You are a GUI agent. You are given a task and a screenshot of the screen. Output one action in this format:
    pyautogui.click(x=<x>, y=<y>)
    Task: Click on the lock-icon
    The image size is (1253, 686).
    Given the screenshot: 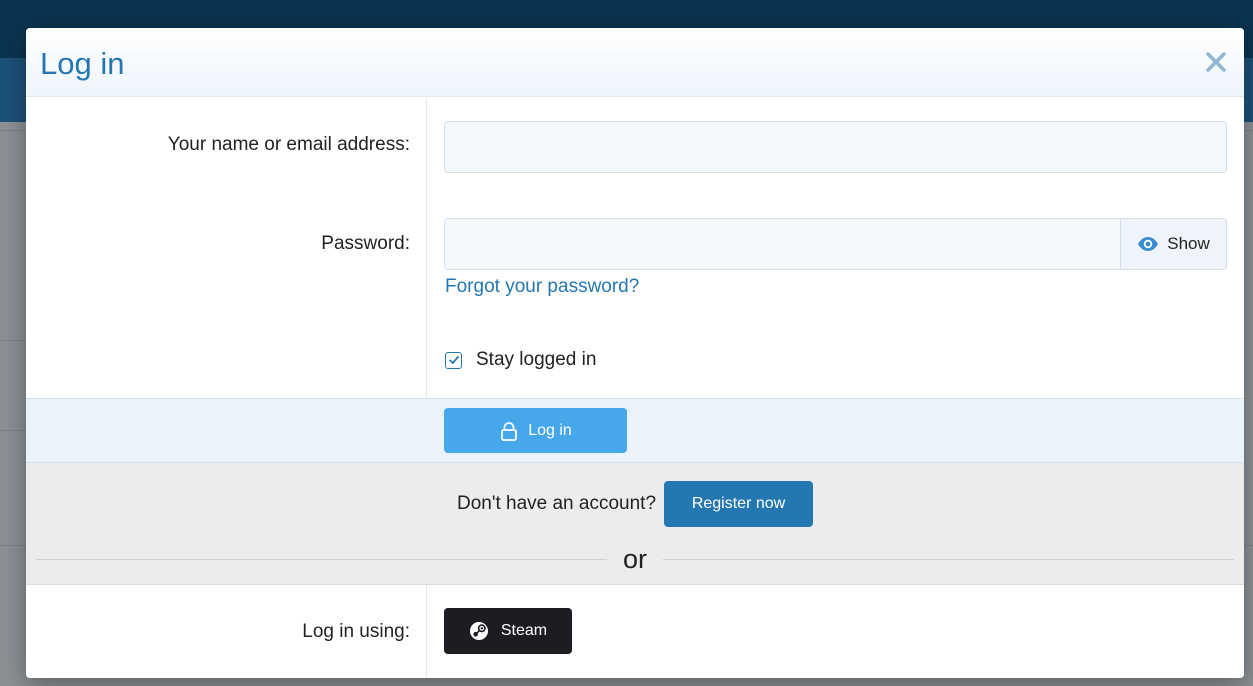 What is the action you would take?
    pyautogui.click(x=509, y=431)
    